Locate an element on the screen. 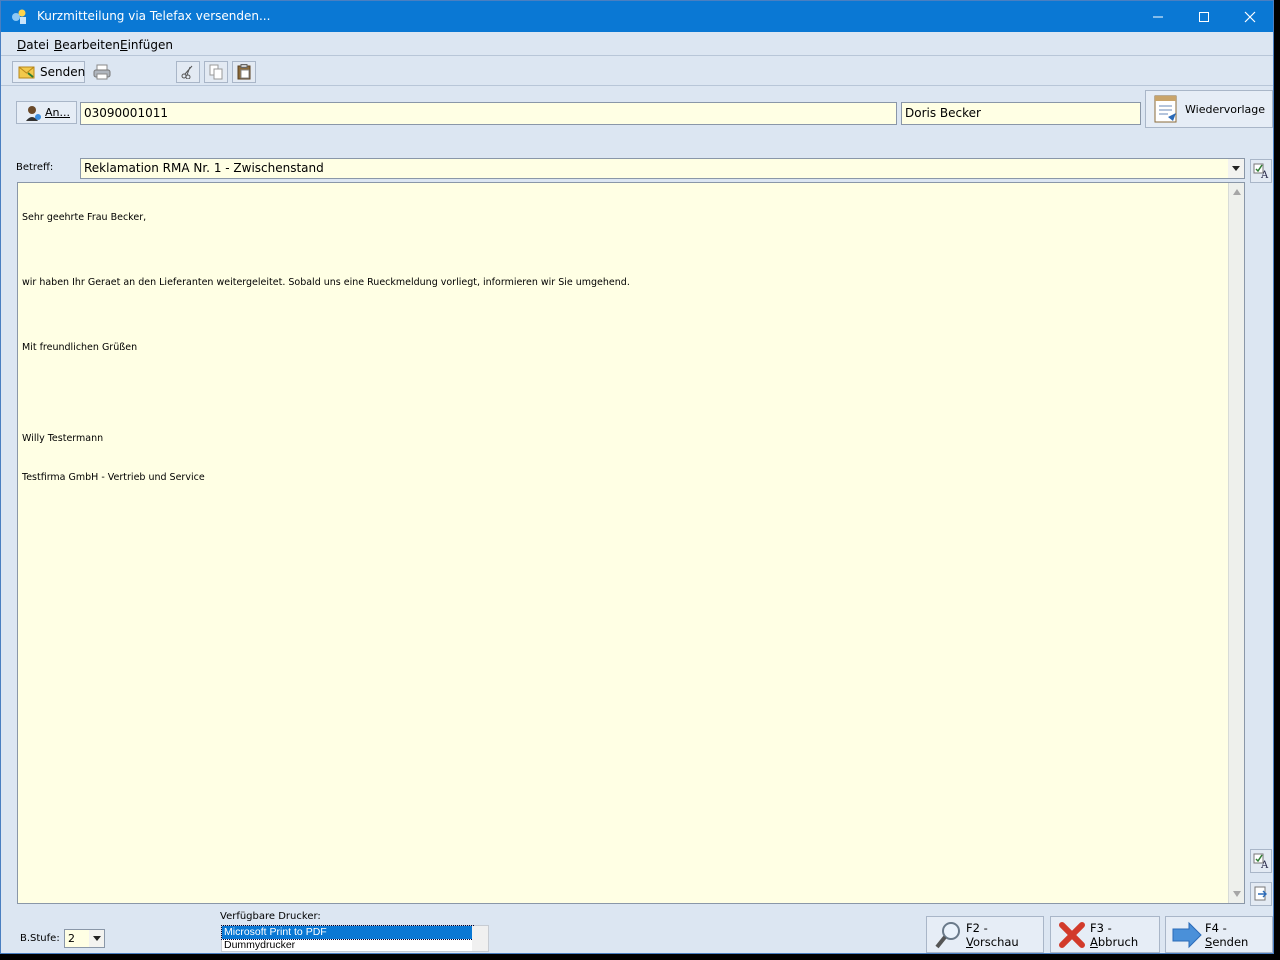  copy-button is located at coordinates (216, 72).